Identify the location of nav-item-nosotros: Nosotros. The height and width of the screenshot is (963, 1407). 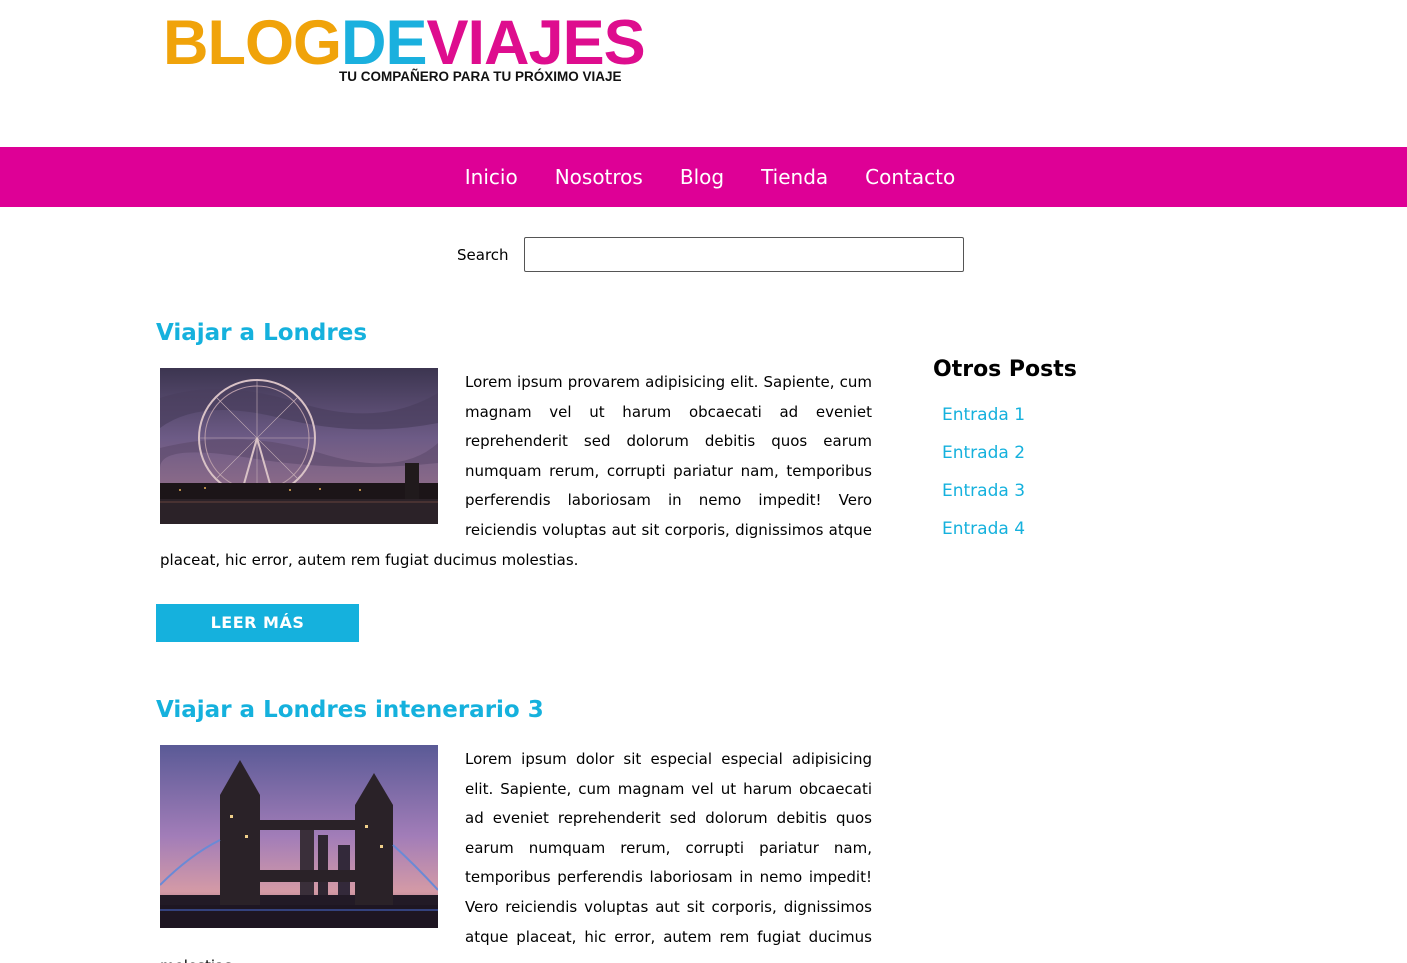
(599, 177).